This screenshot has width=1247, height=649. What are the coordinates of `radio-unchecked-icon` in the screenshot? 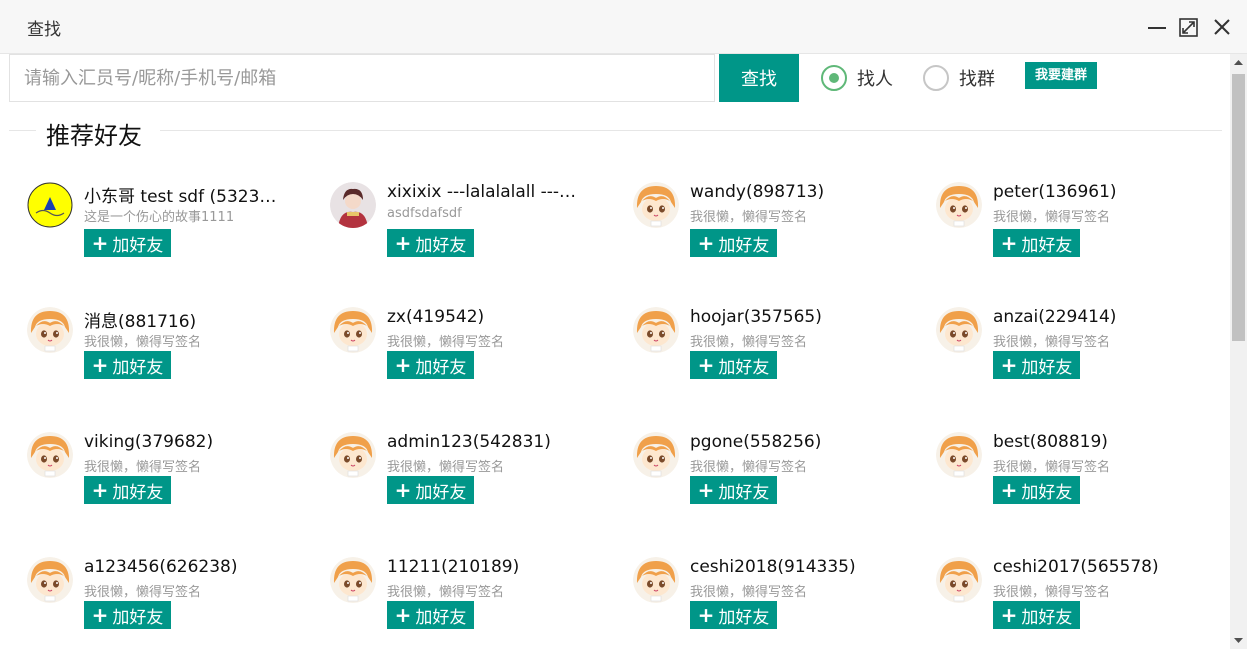 It's located at (936, 78).